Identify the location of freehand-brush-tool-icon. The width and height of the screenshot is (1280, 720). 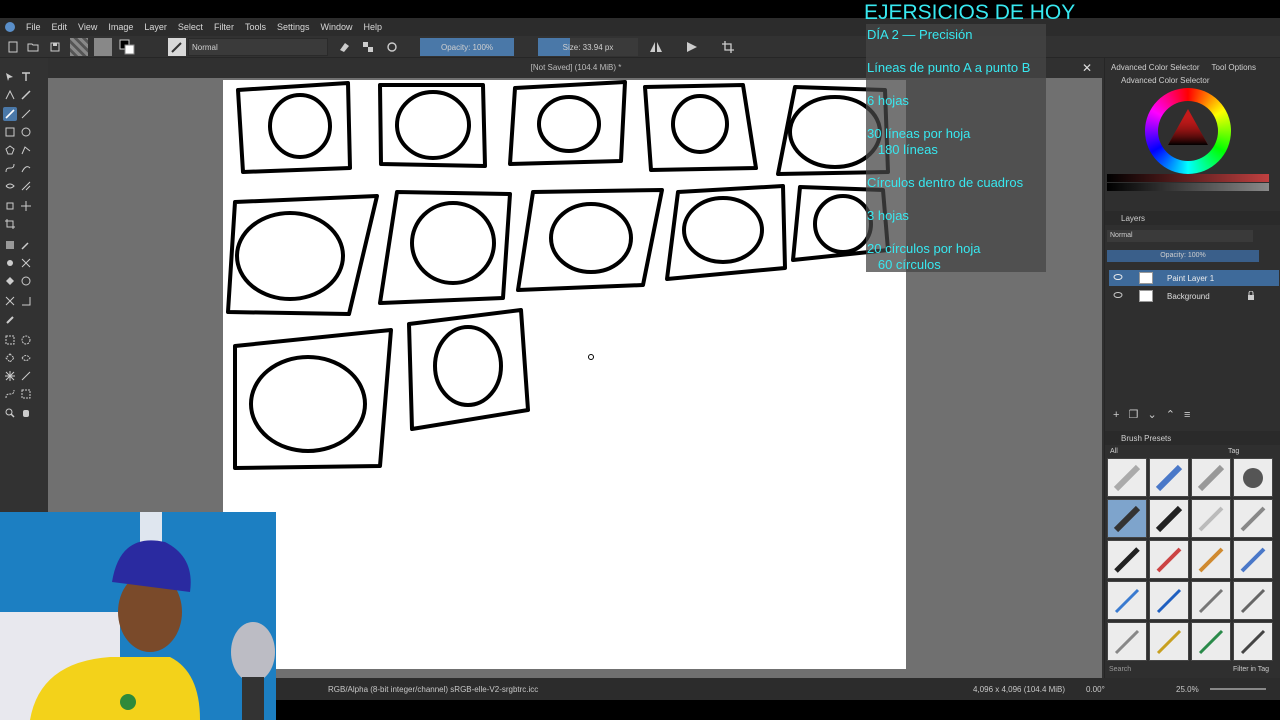
(10, 114).